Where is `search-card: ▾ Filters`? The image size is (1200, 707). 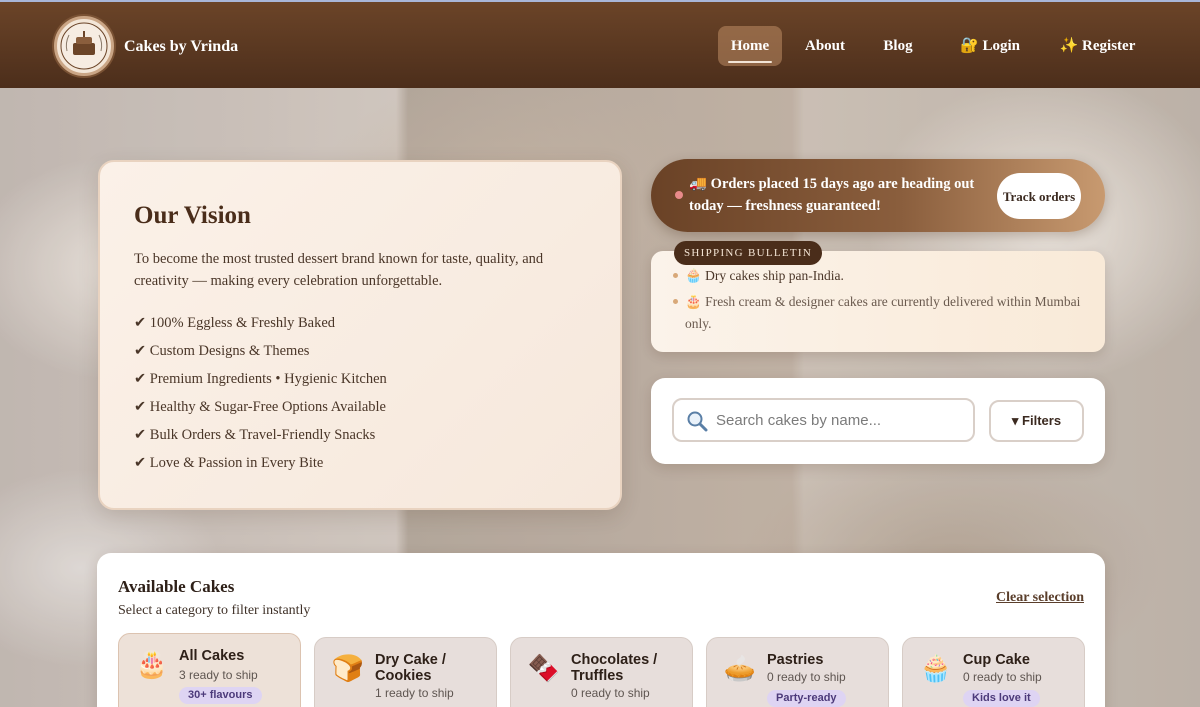
search-card: ▾ Filters is located at coordinates (878, 421).